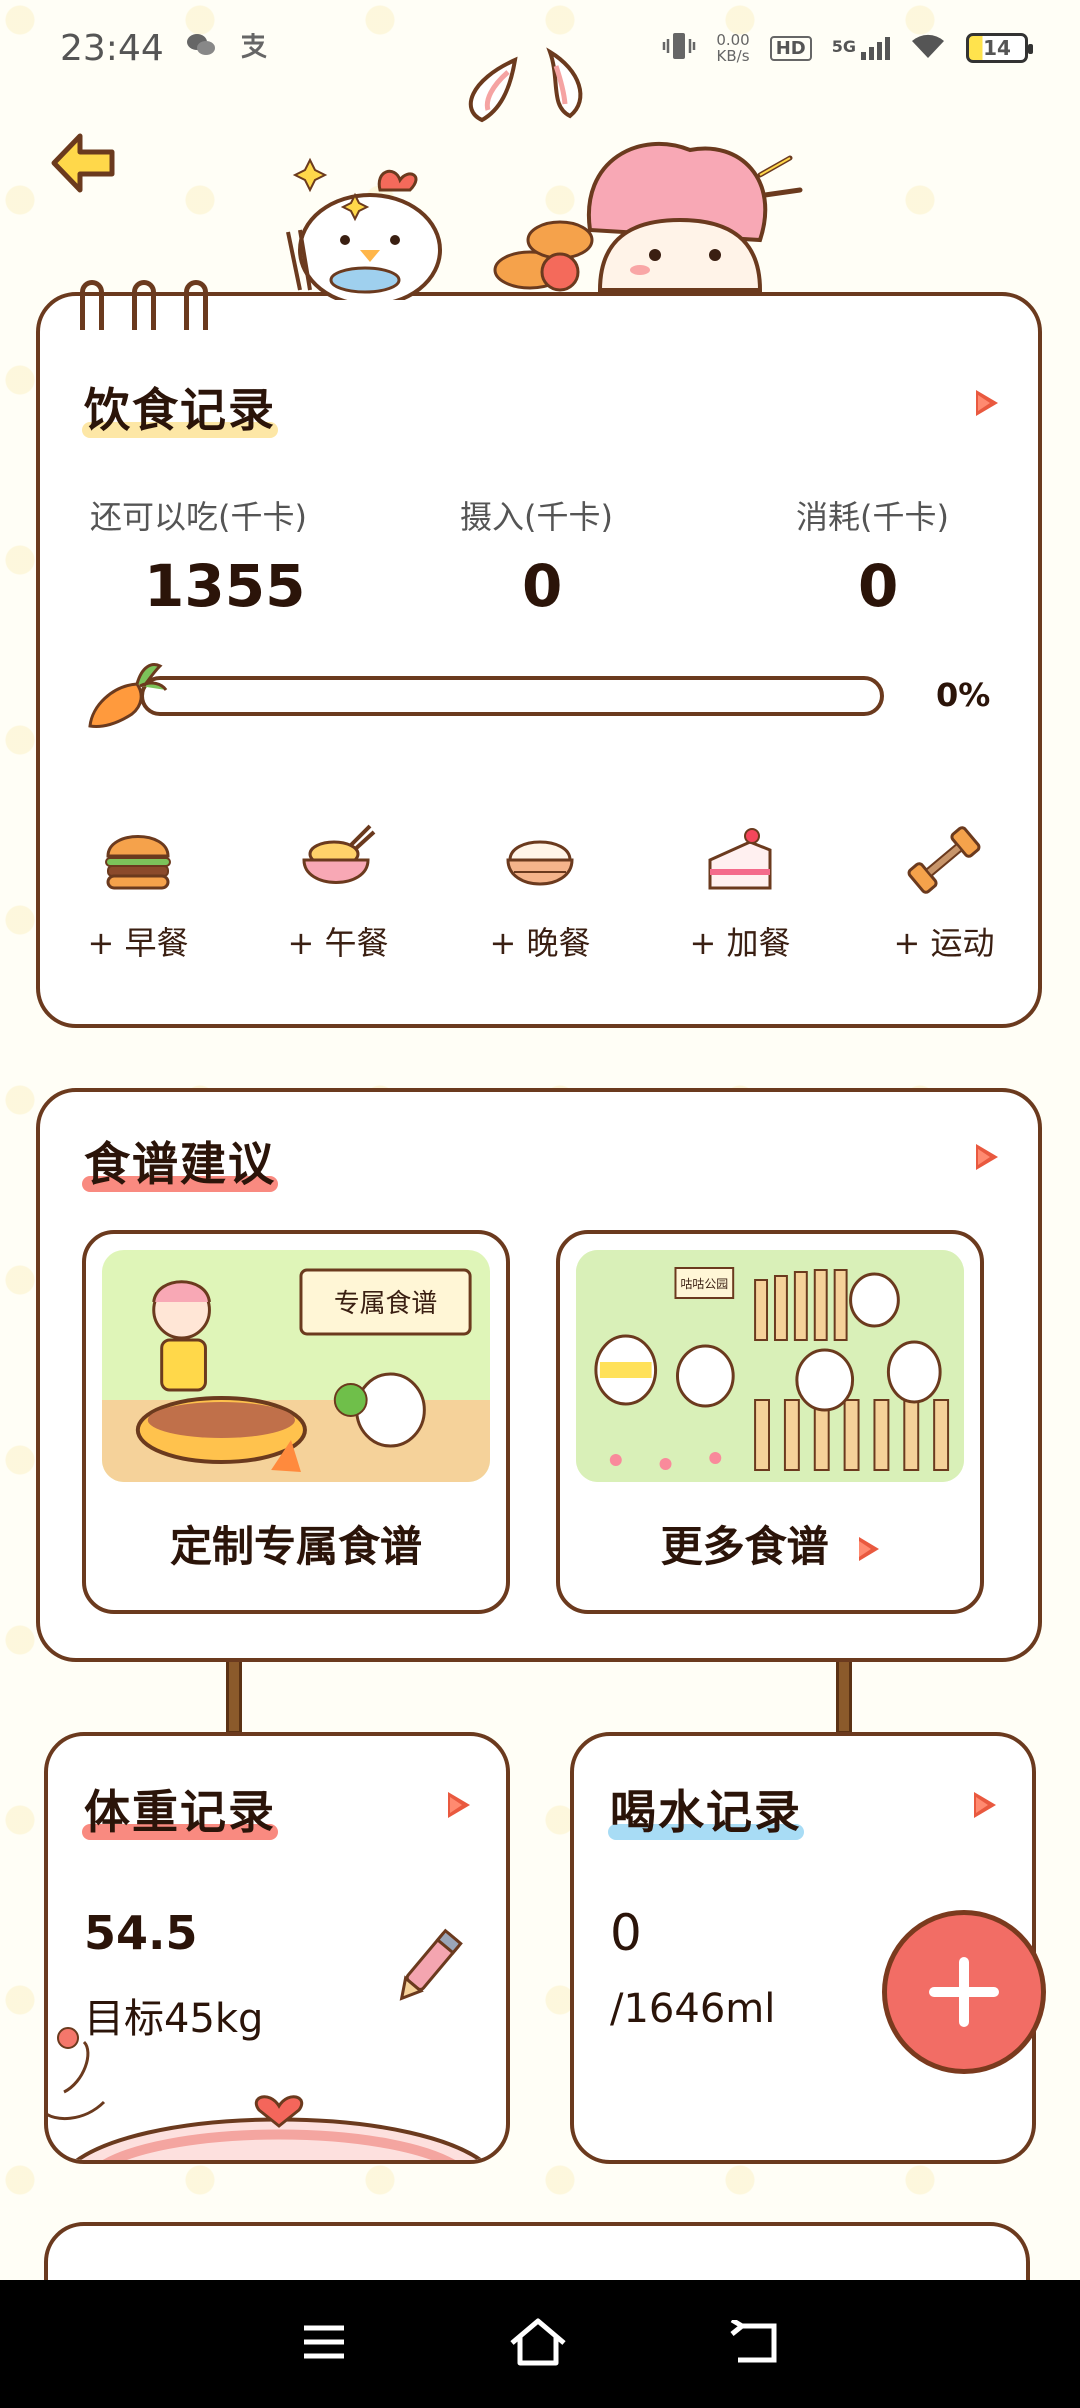 Image resolution: width=1080 pixels, height=2408 pixels. What do you see at coordinates (180, 410) in the screenshot?
I see `diet-title-text: 饮食记录` at bounding box center [180, 410].